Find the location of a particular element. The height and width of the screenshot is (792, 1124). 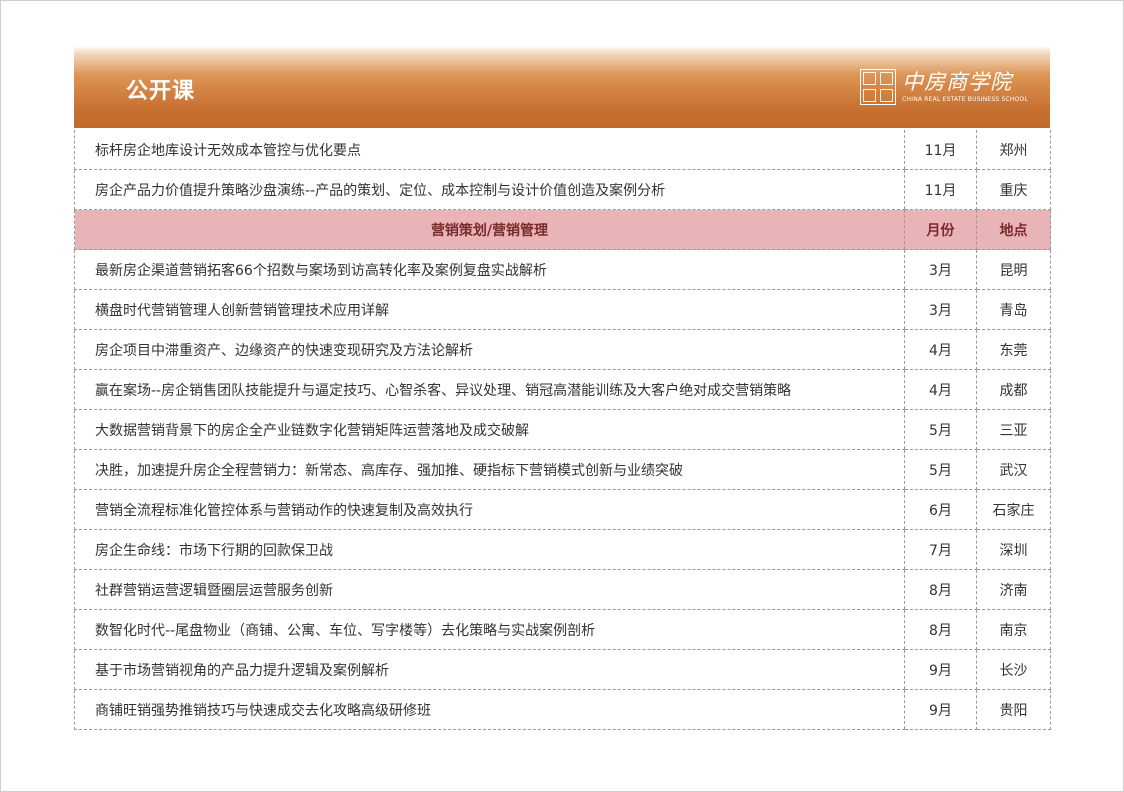

course-month: 6月 is located at coordinates (940, 509).